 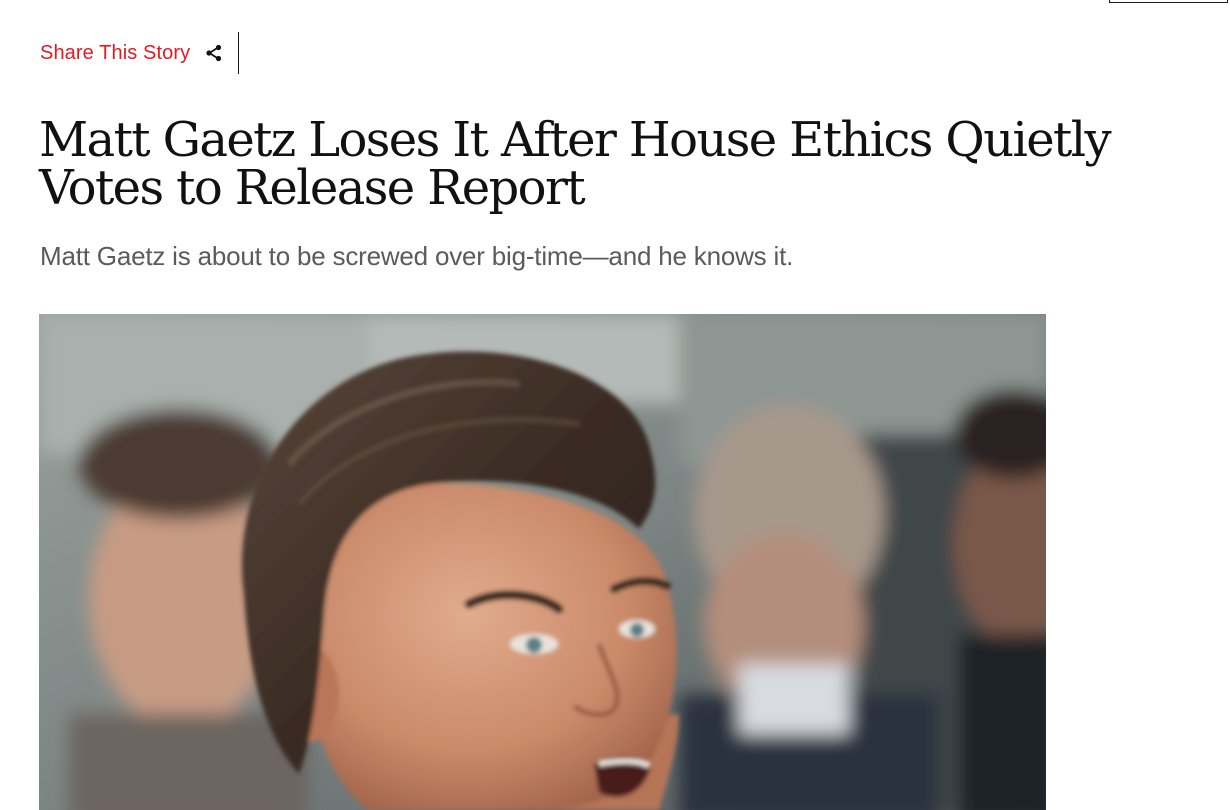 I want to click on share-this-story-link: Share This Story, so click(x=115, y=53).